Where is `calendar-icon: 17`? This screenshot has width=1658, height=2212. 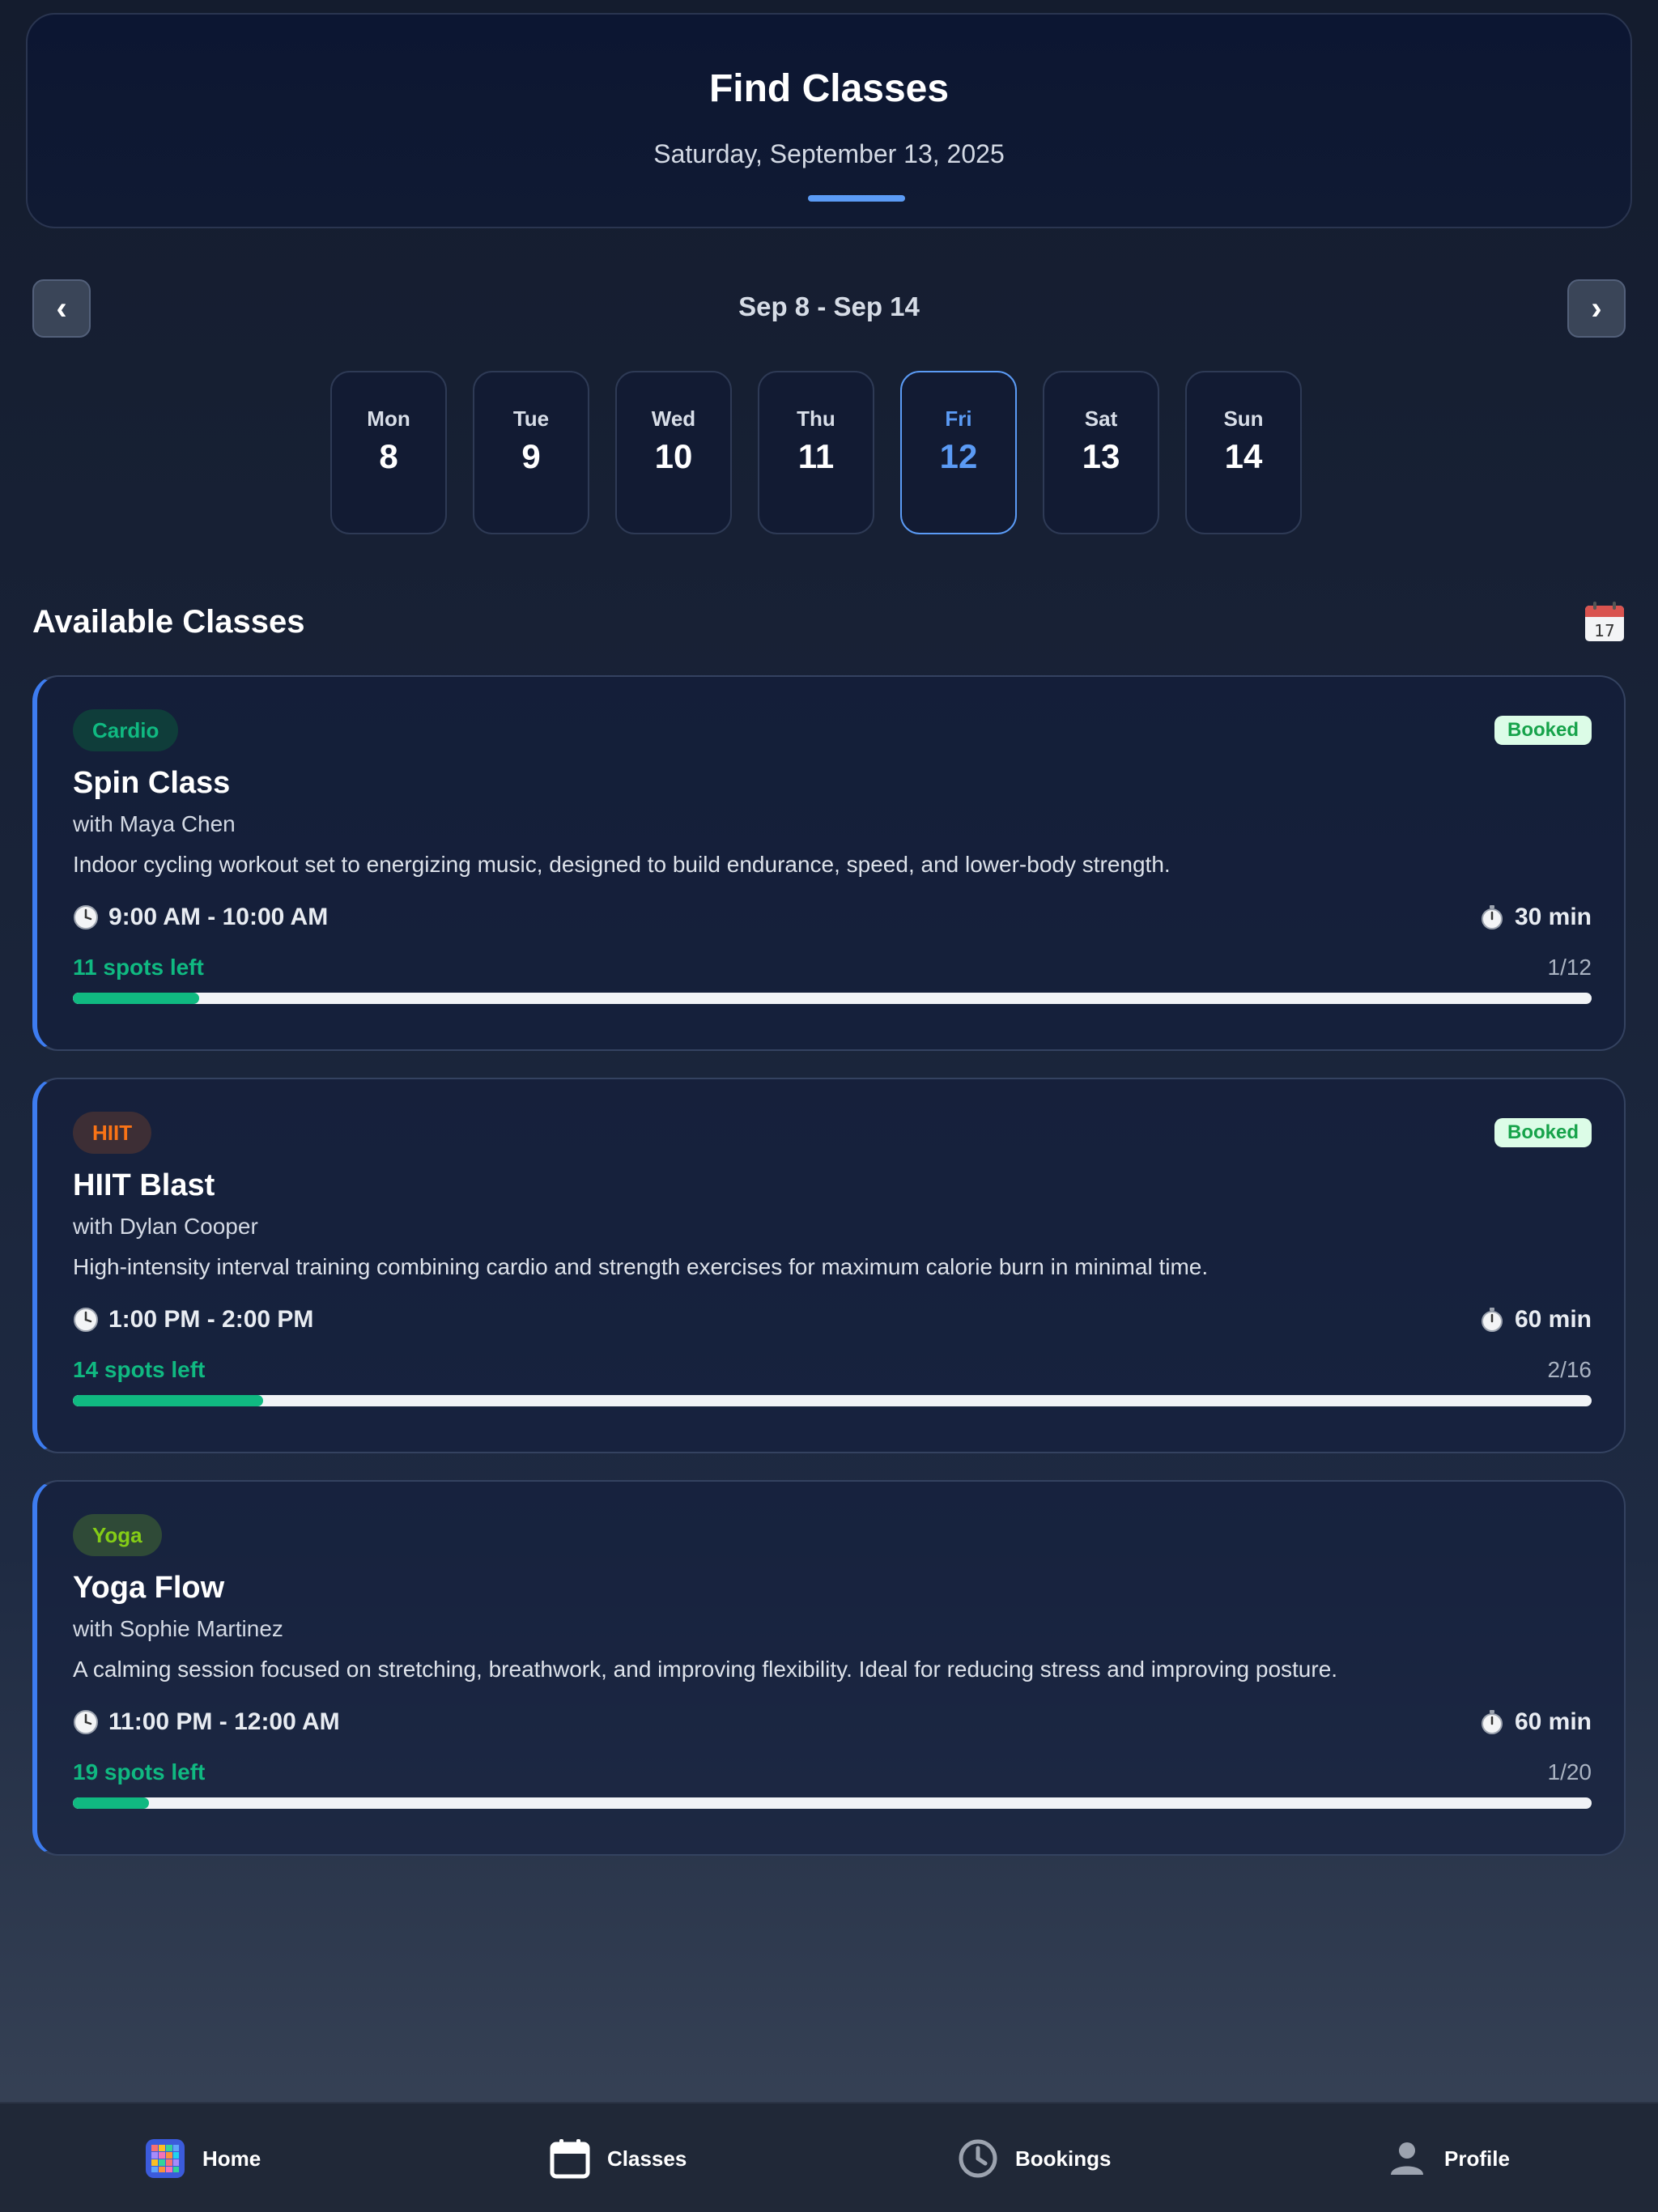 calendar-icon: 17 is located at coordinates (1605, 622).